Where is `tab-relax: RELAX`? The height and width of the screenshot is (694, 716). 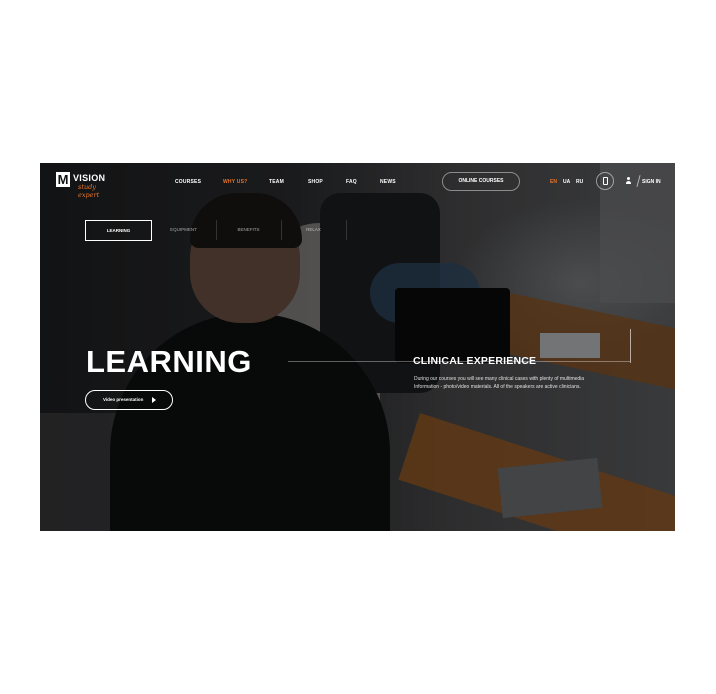
tab-relax: RELAX is located at coordinates (314, 230).